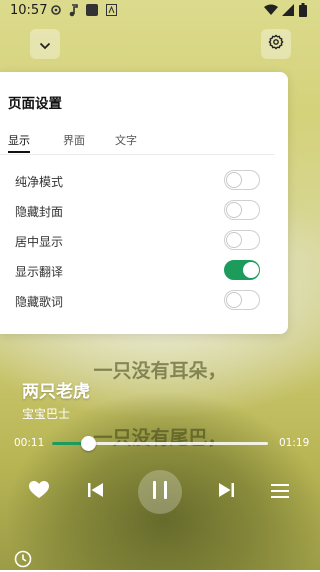  I want to click on song-title: 两只老虎, so click(56, 392).